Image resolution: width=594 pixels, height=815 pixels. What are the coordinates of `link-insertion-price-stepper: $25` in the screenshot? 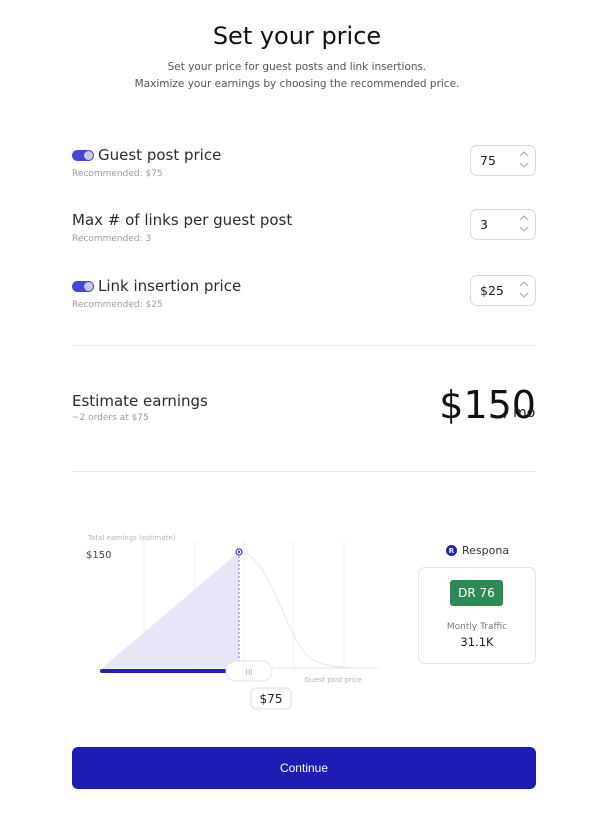 It's located at (503, 290).